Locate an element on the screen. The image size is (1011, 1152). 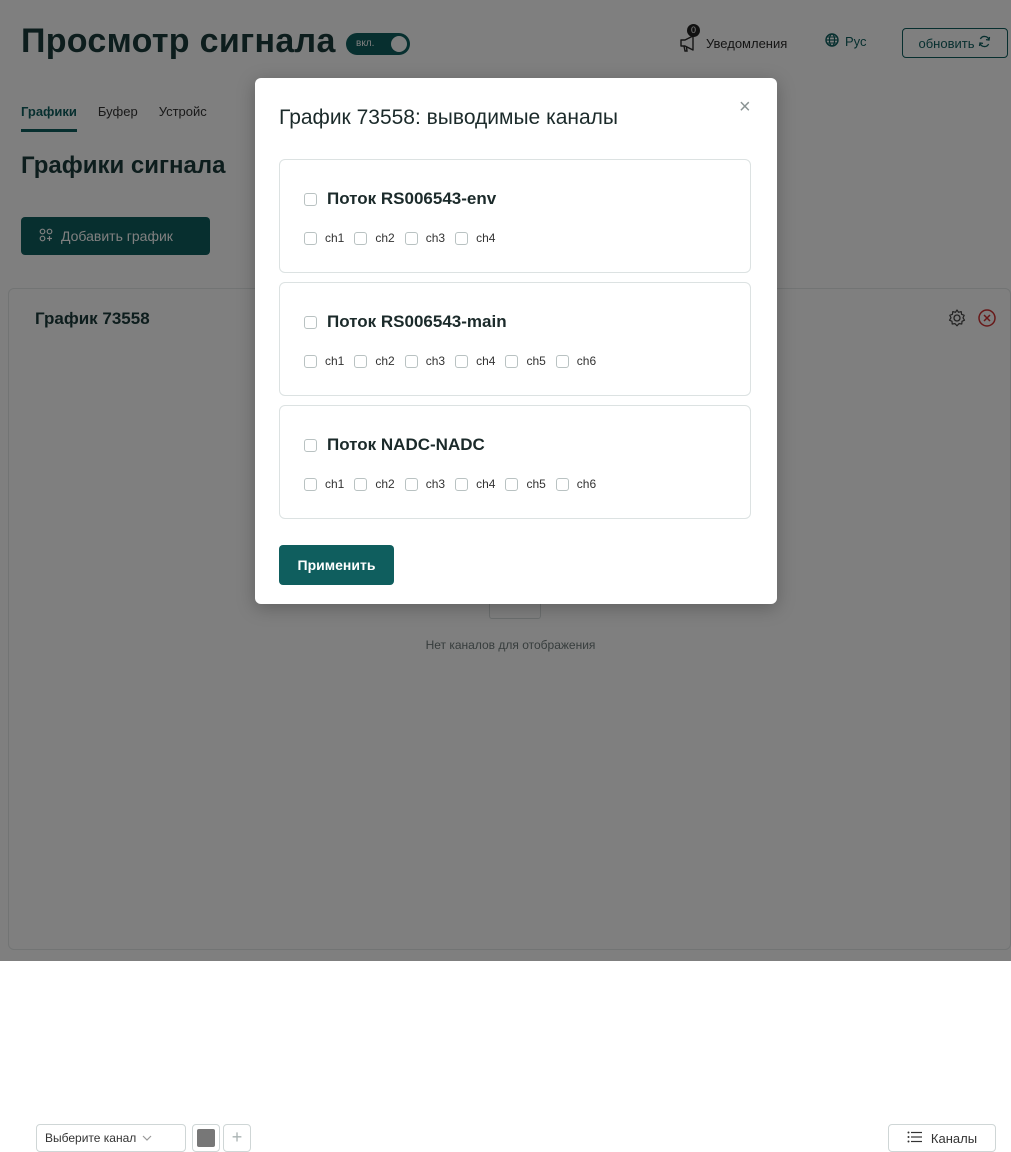
channel-color-picker is located at coordinates (206, 1138).